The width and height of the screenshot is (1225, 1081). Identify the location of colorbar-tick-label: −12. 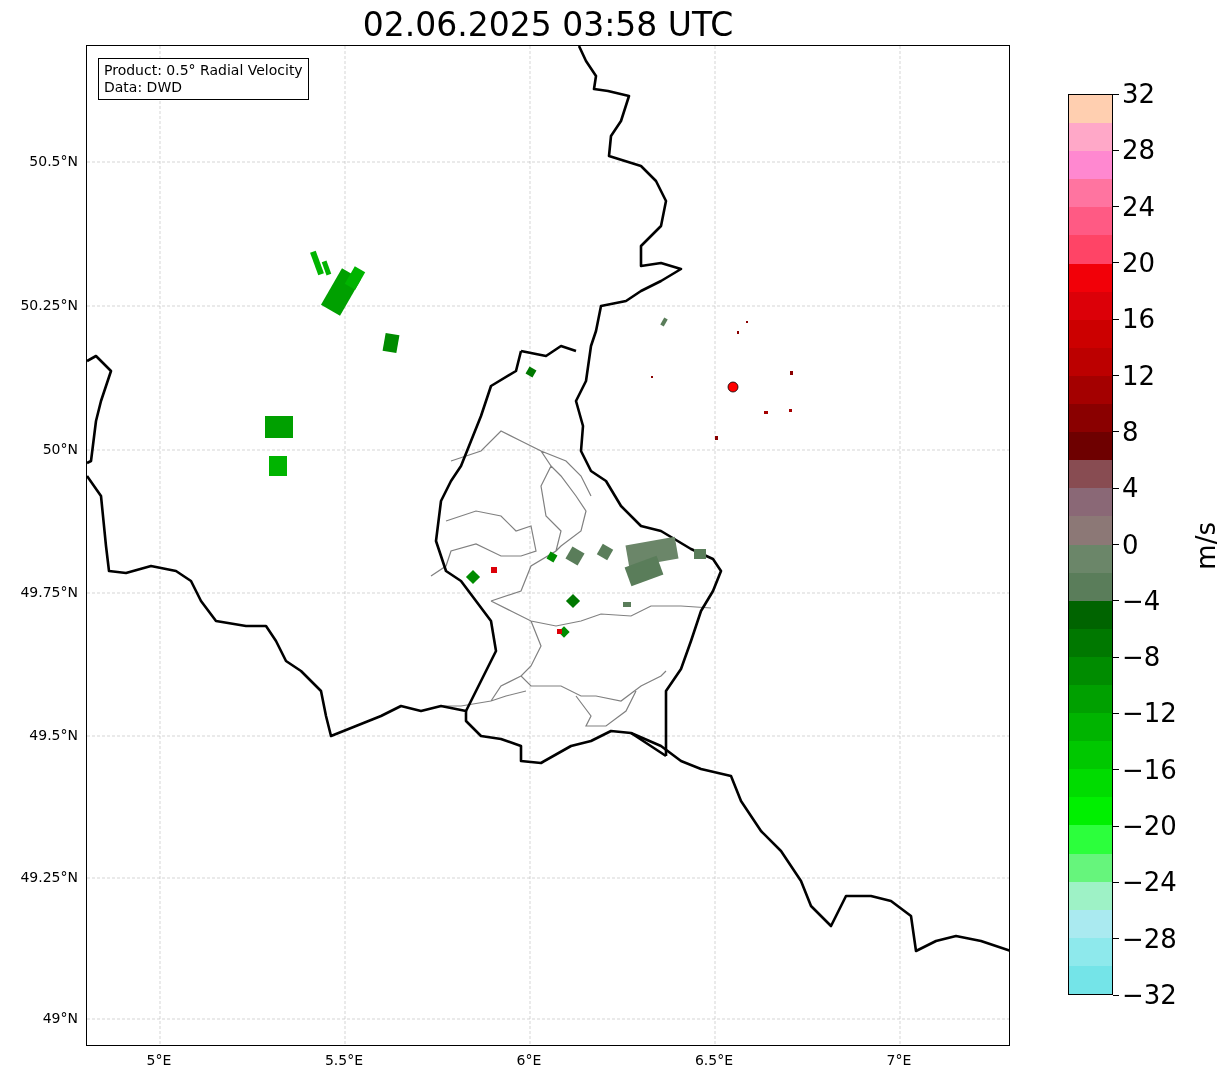
(1149, 713).